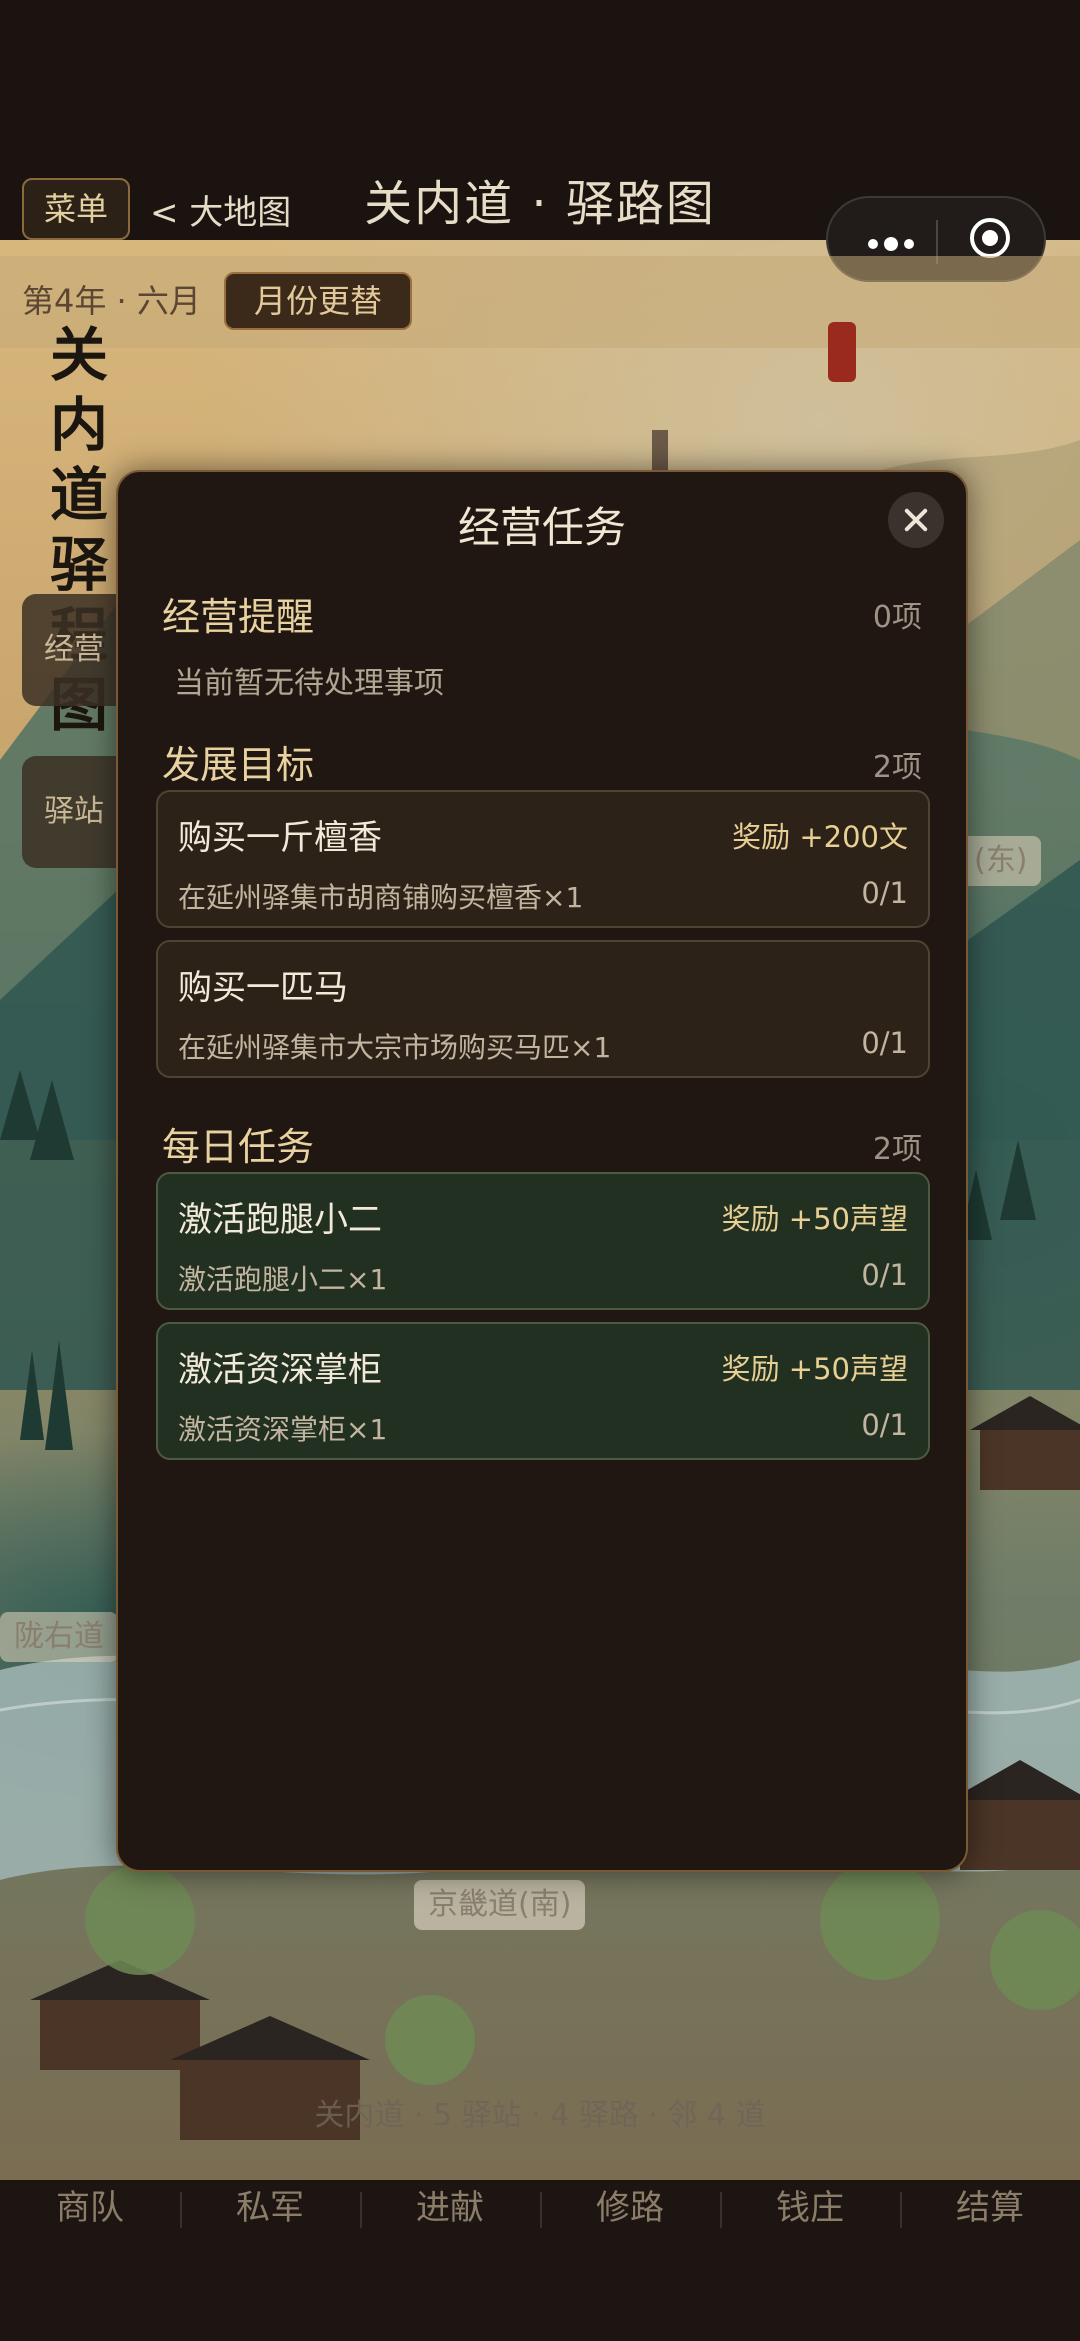 This screenshot has width=1080, height=2341. What do you see at coordinates (897, 767) in the screenshot?
I see `section-count-goals: 2项` at bounding box center [897, 767].